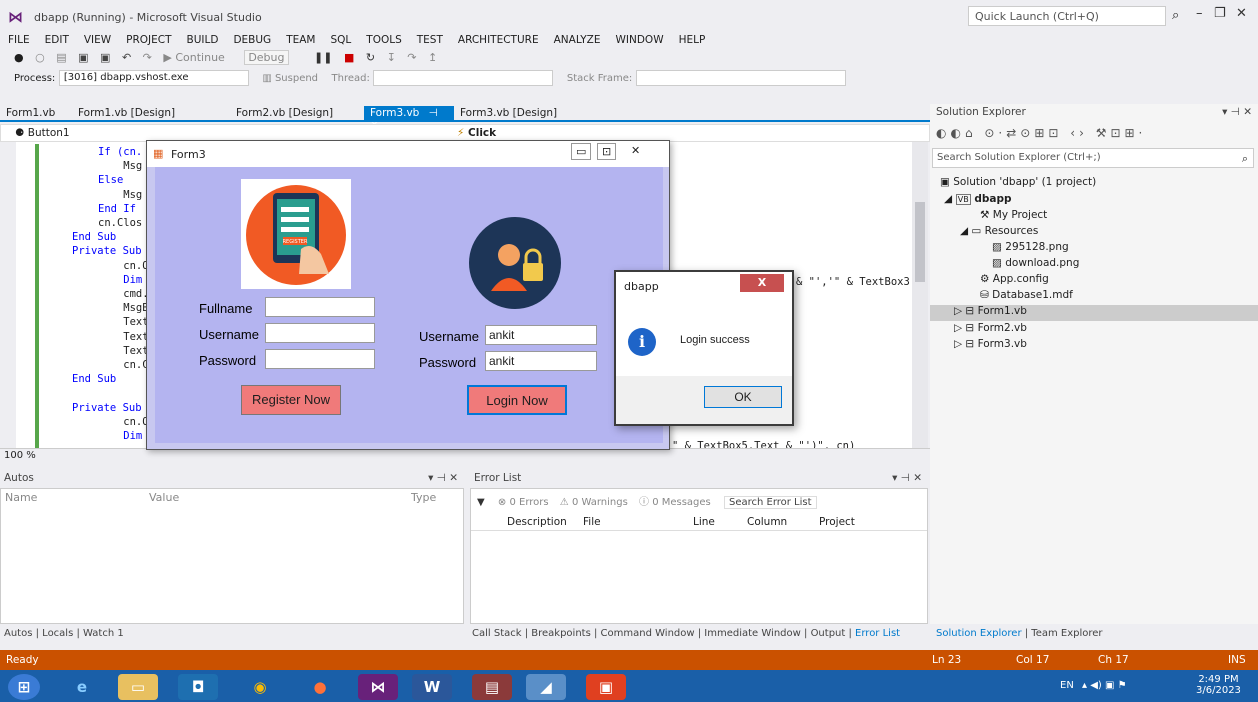  I want to click on suspend-button: ▥ Suspend, so click(290, 78).